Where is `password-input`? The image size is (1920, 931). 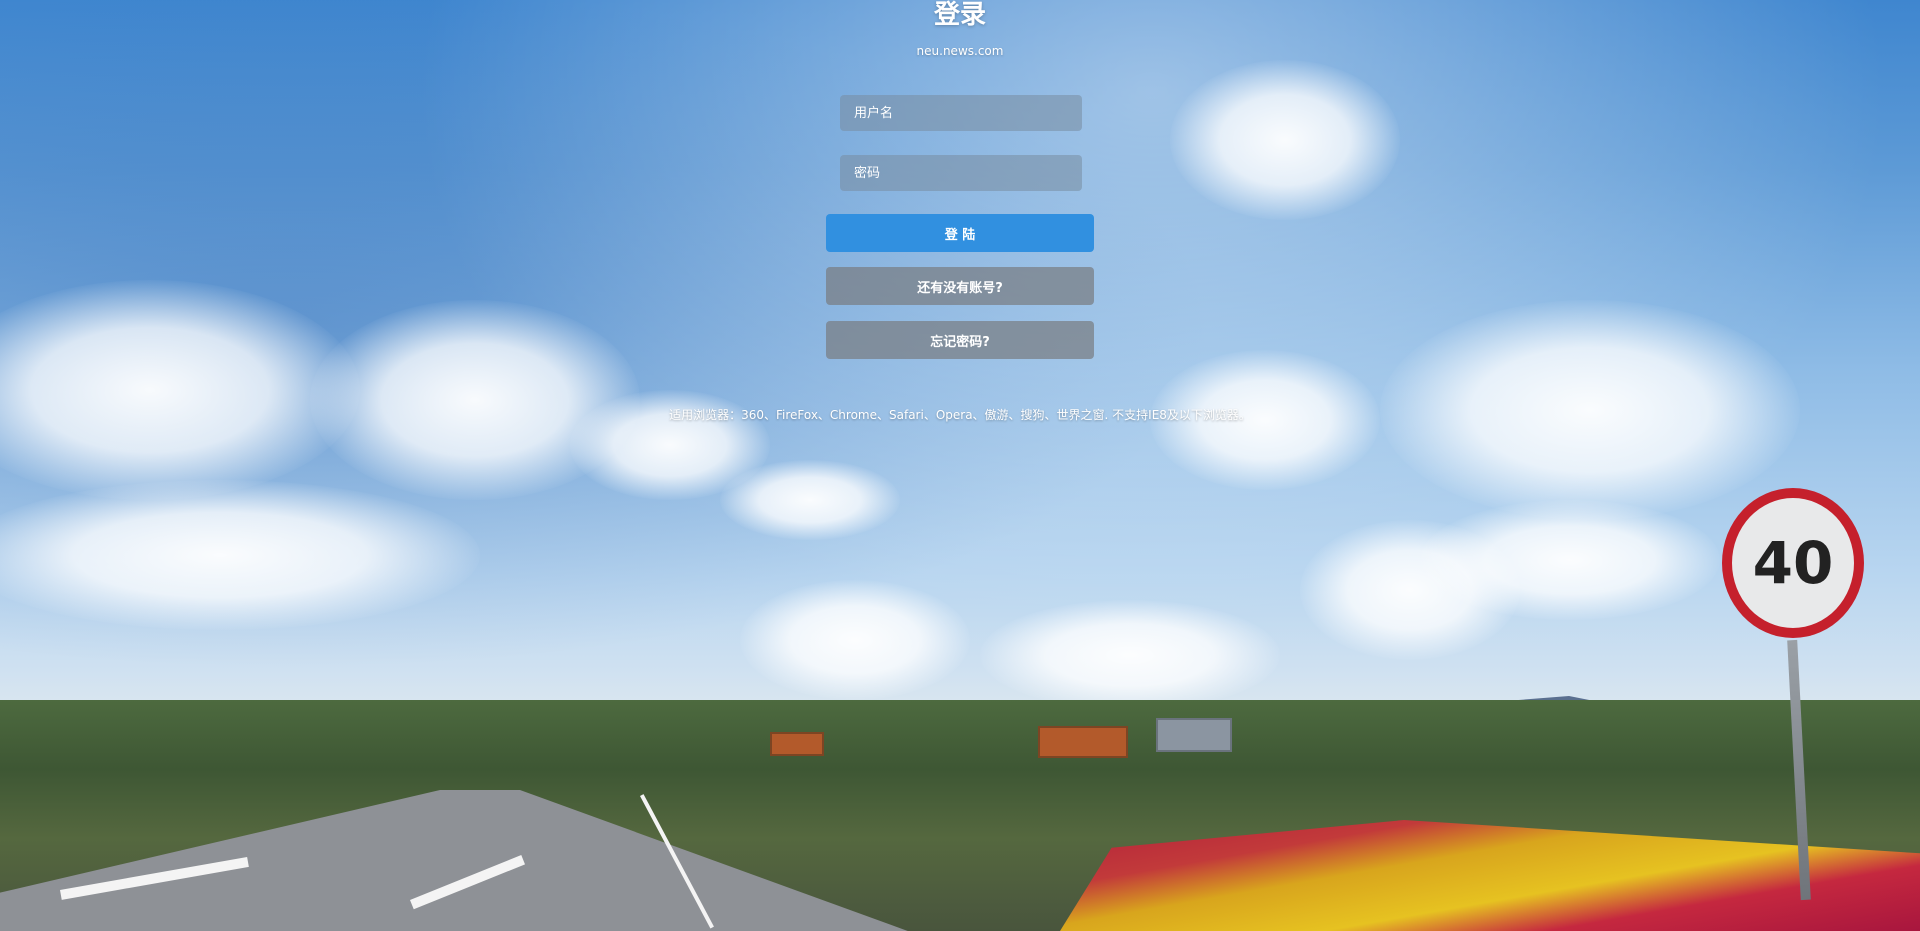
password-input is located at coordinates (961, 173).